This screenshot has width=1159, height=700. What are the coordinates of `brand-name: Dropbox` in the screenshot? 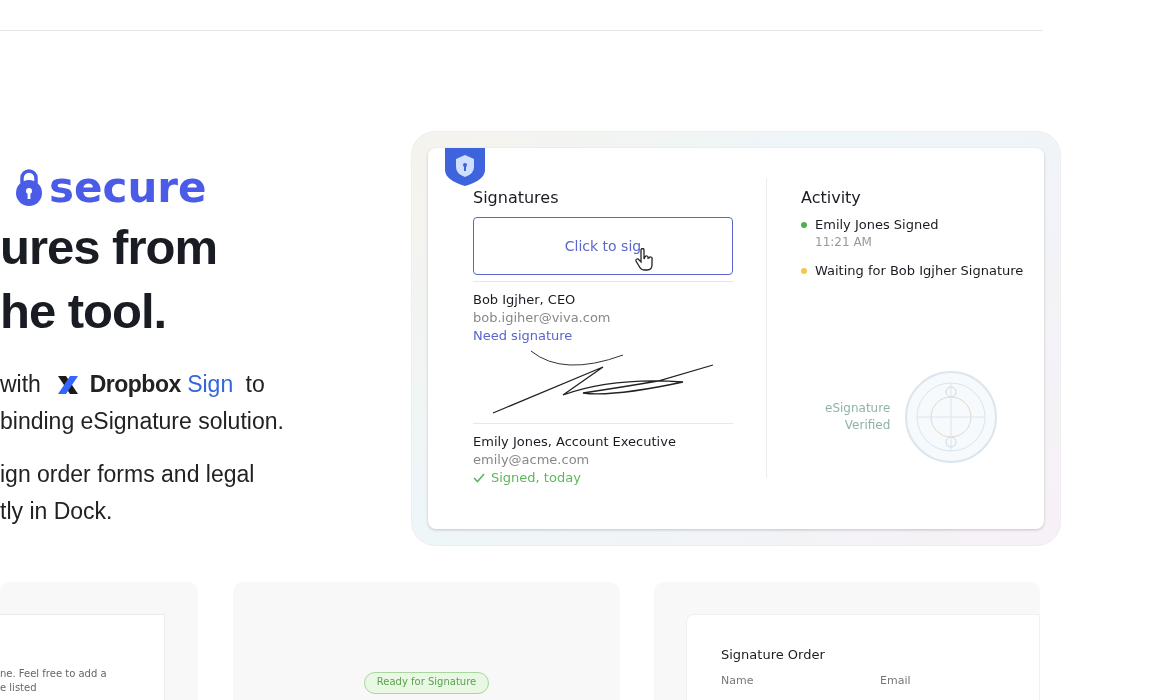 It's located at (135, 384).